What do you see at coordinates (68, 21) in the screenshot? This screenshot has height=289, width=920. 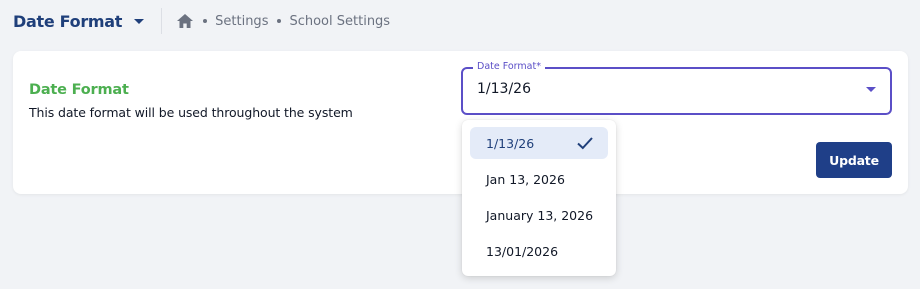 I see `page-title: Date Format` at bounding box center [68, 21].